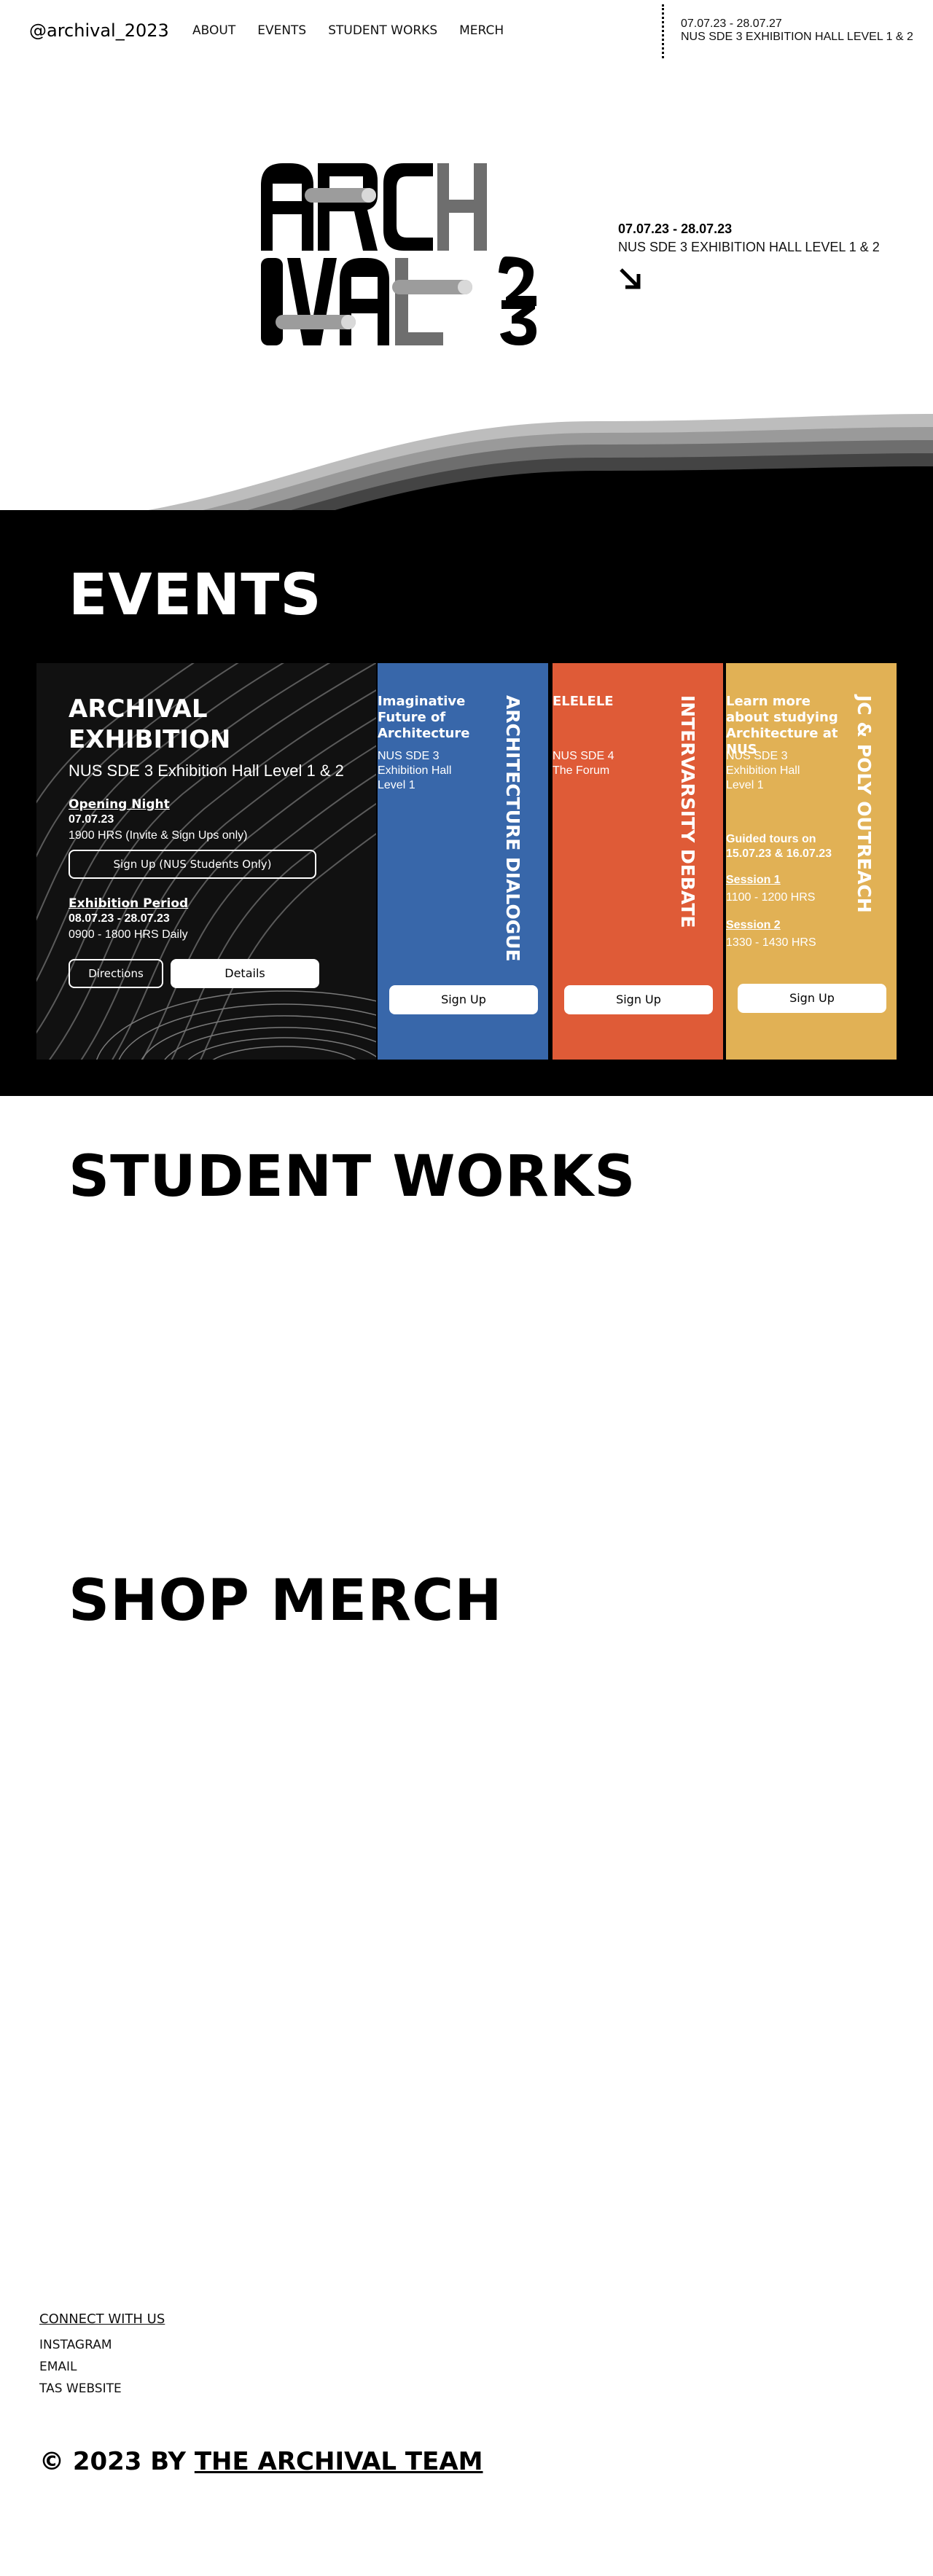  What do you see at coordinates (415, 770) in the screenshot?
I see `architecture-venue: NUS SDE 3 Exhibition Hall Level 1` at bounding box center [415, 770].